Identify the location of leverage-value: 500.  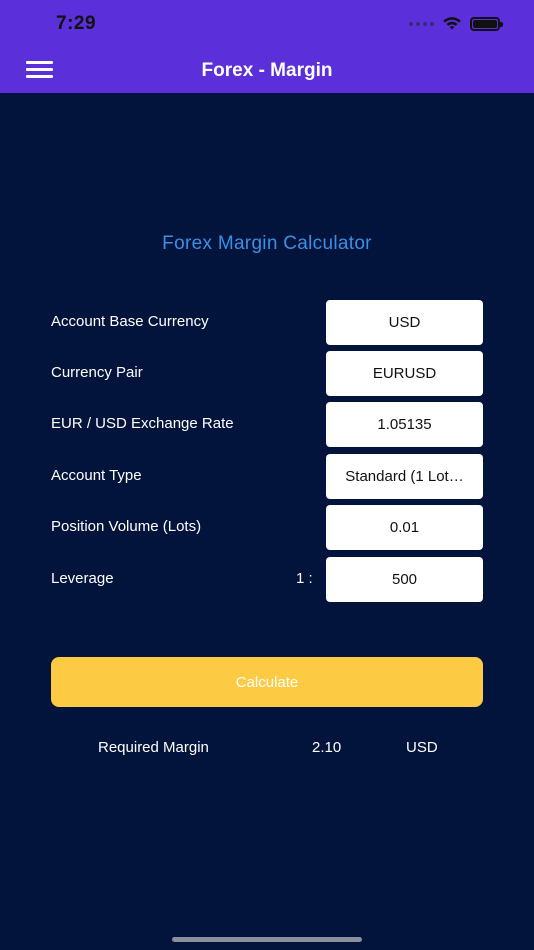
(404, 579).